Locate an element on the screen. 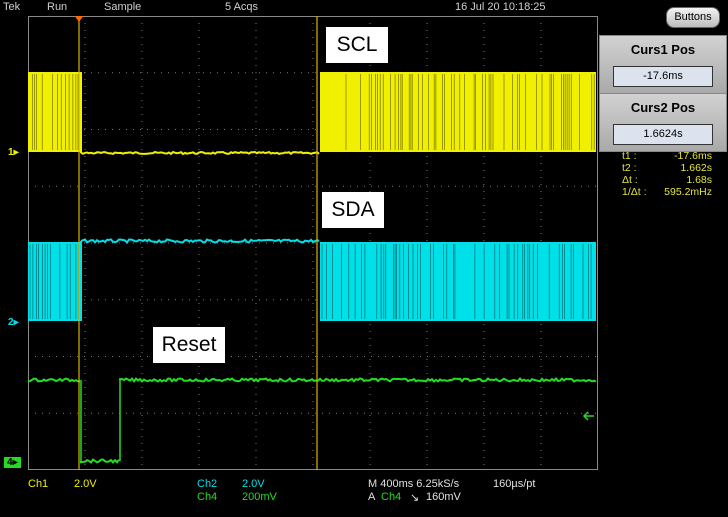 The image size is (728, 517). readout-row: t2 :1.662s is located at coordinates (667, 168).